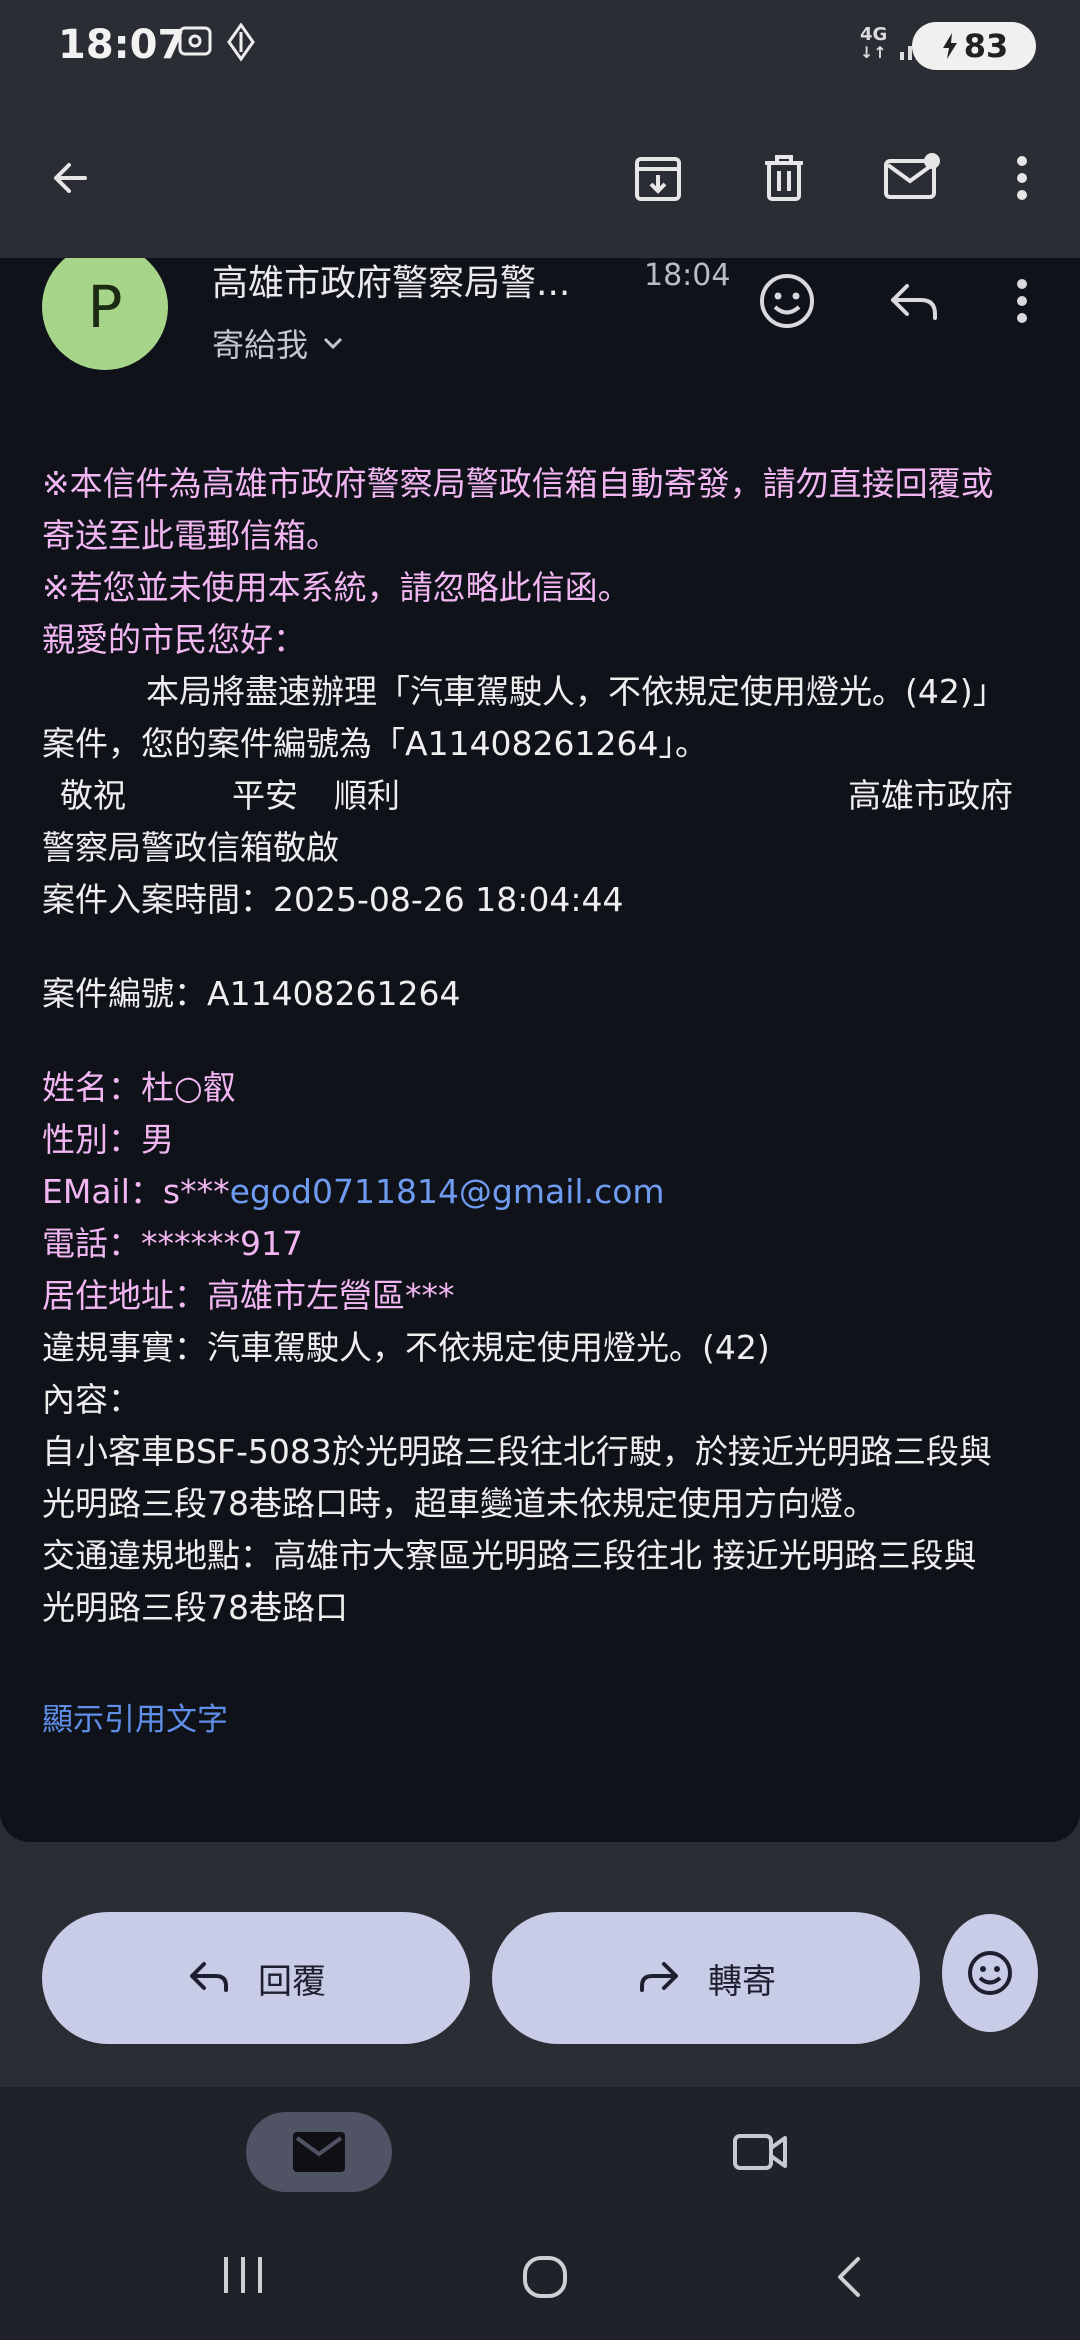 The image size is (1080, 2340). I want to click on nav-mail-tab, so click(319, 2152).